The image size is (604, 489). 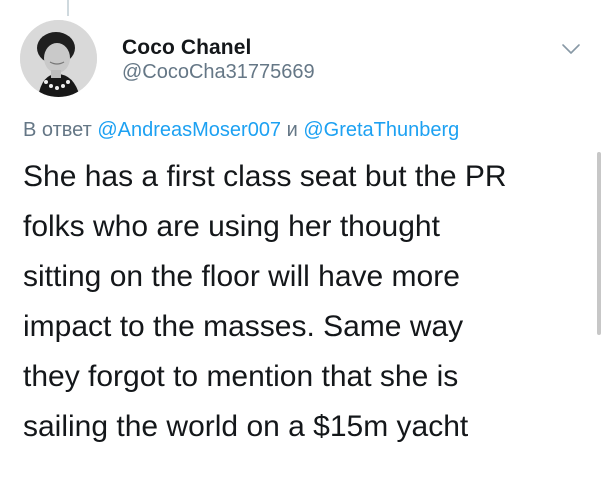 I want to click on mention-link: @AndreasMoser007, so click(x=189, y=130).